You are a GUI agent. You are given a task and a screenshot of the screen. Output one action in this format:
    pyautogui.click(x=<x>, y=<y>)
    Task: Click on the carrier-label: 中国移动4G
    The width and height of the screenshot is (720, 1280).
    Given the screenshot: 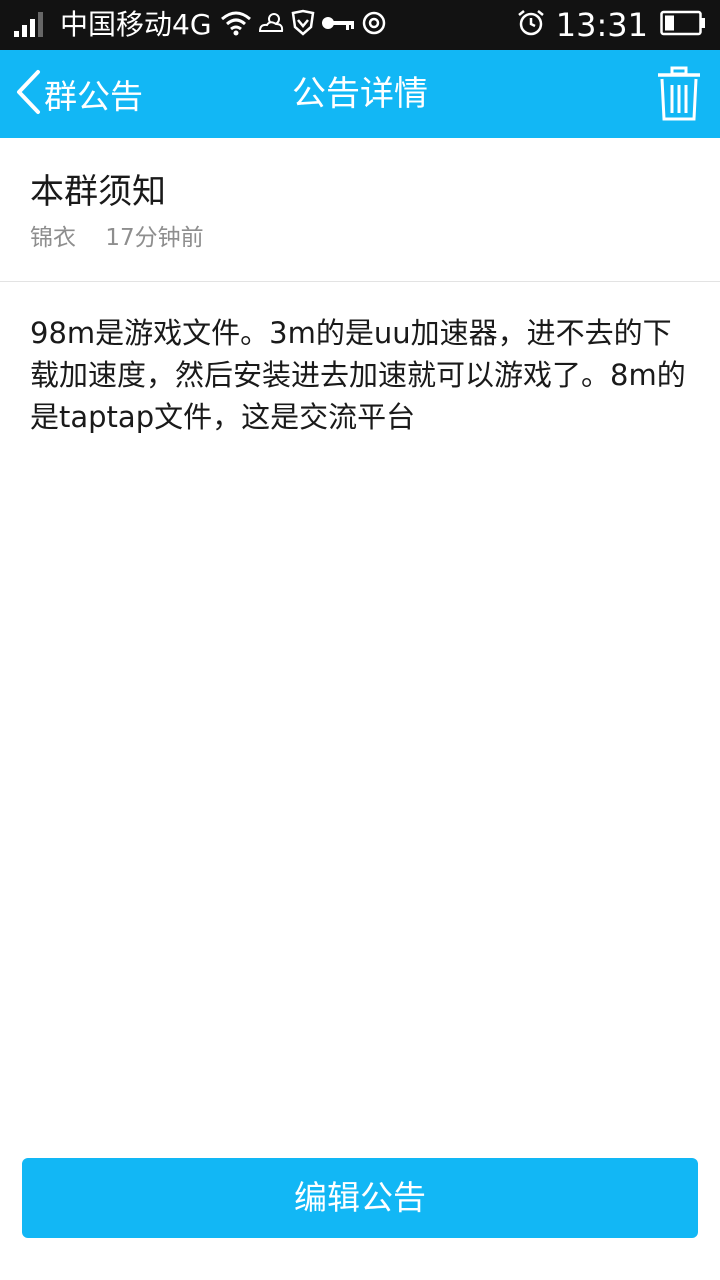 What is the action you would take?
    pyautogui.click(x=136, y=24)
    